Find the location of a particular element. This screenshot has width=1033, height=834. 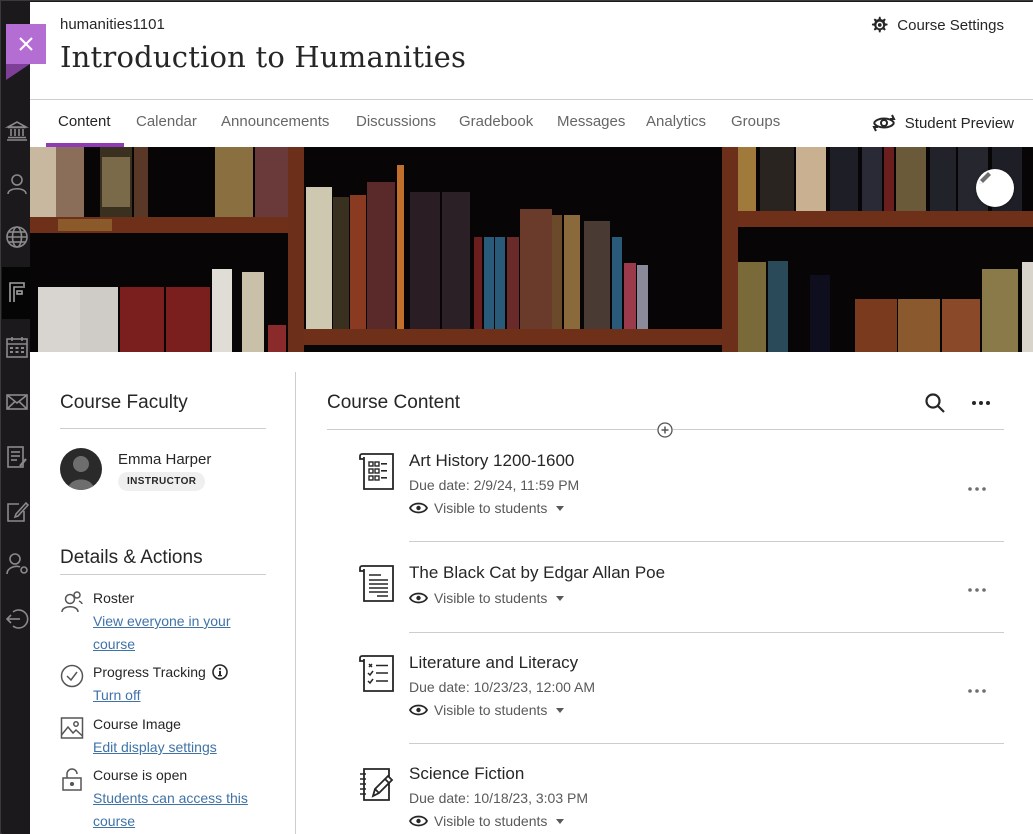

sign-out-icon is located at coordinates (17, 619).